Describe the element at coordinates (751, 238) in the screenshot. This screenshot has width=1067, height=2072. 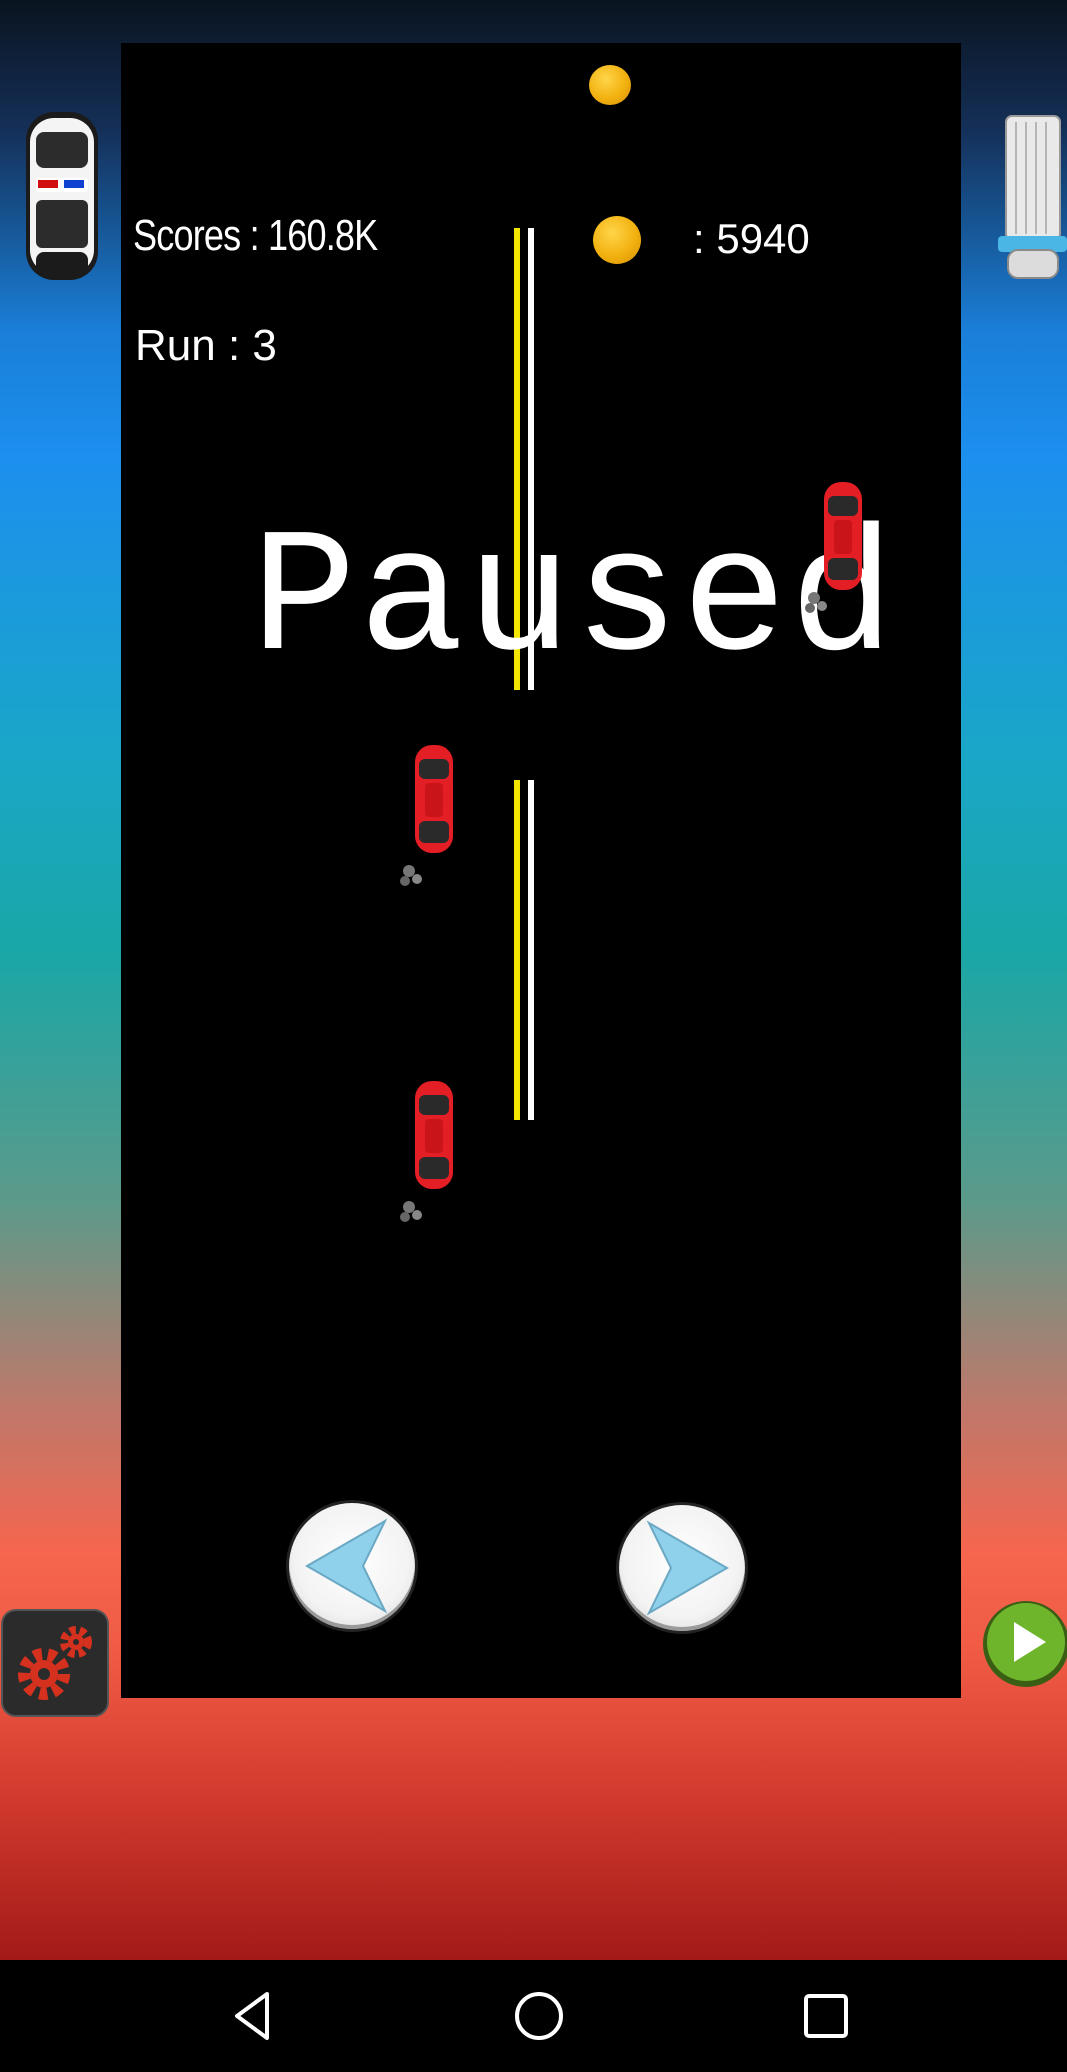
I see `coin-count: : 5940` at that location.